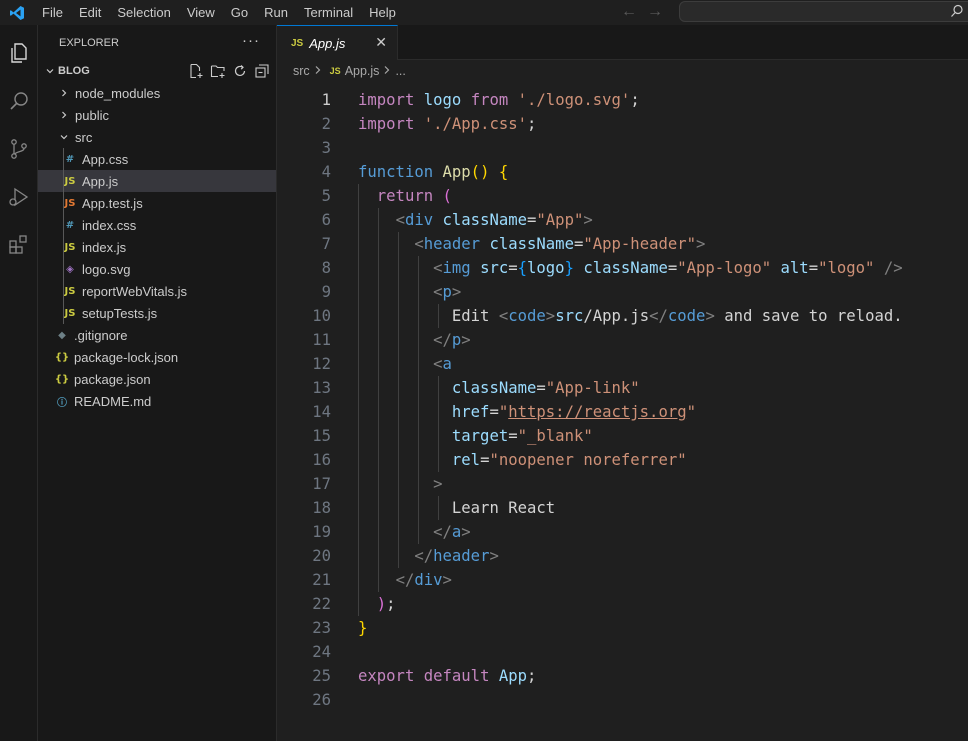  Describe the element at coordinates (276, 12) in the screenshot. I see `menu-run: Run` at that location.